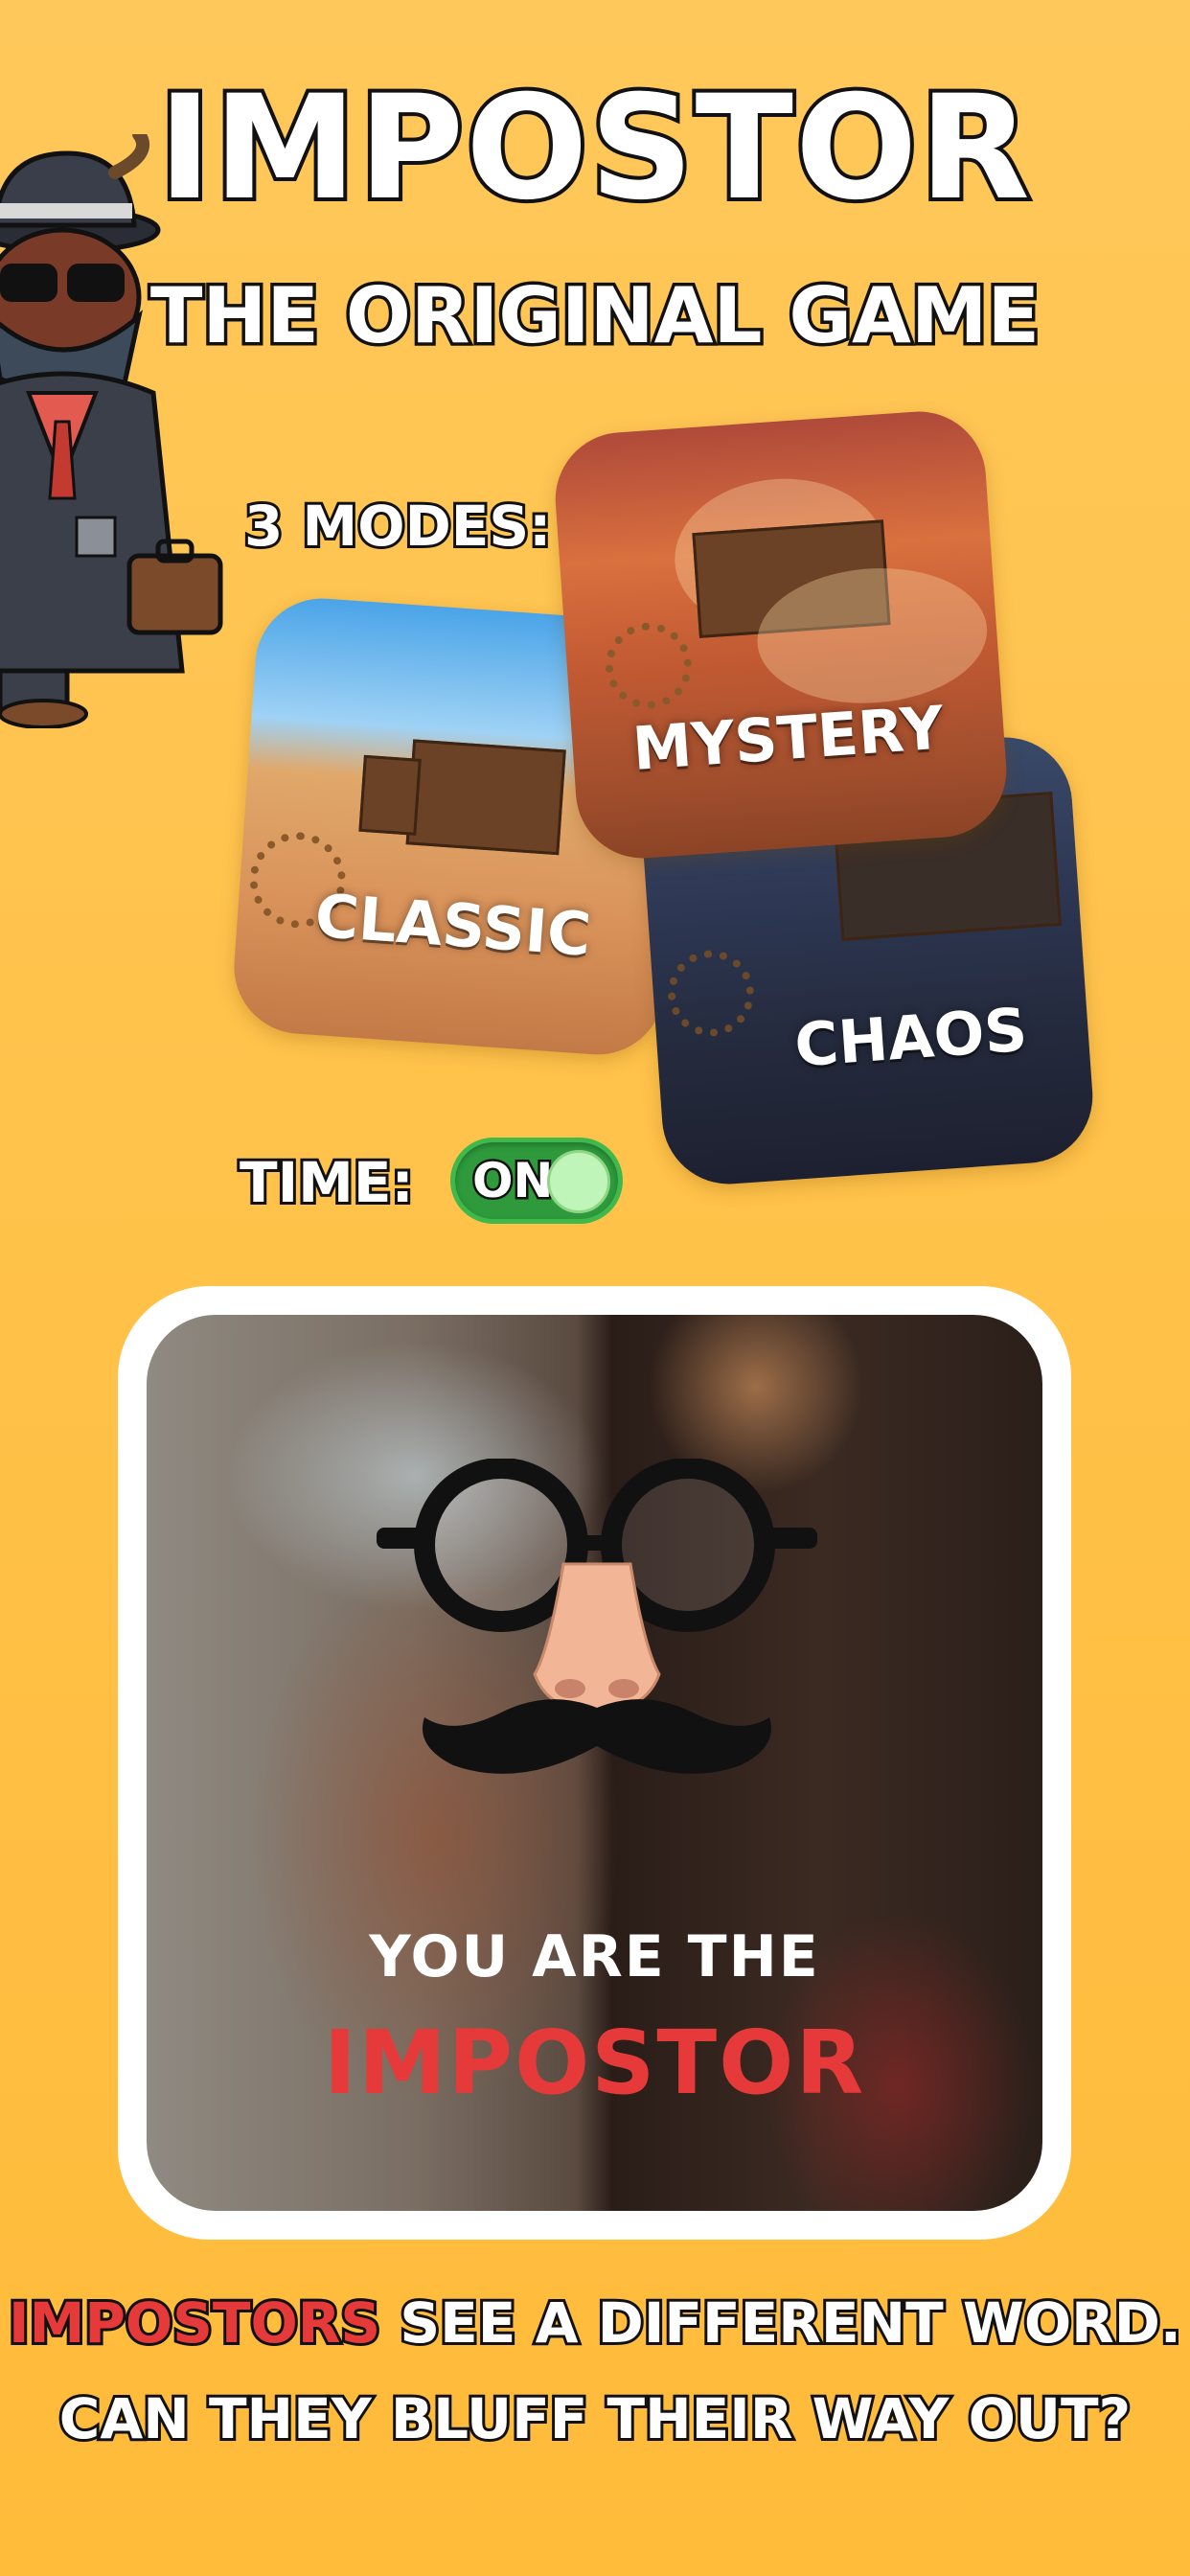  Describe the element at coordinates (782, 2323) in the screenshot. I see `footer-line-1-rest: SEE A DIFFERENT WORD.` at that location.